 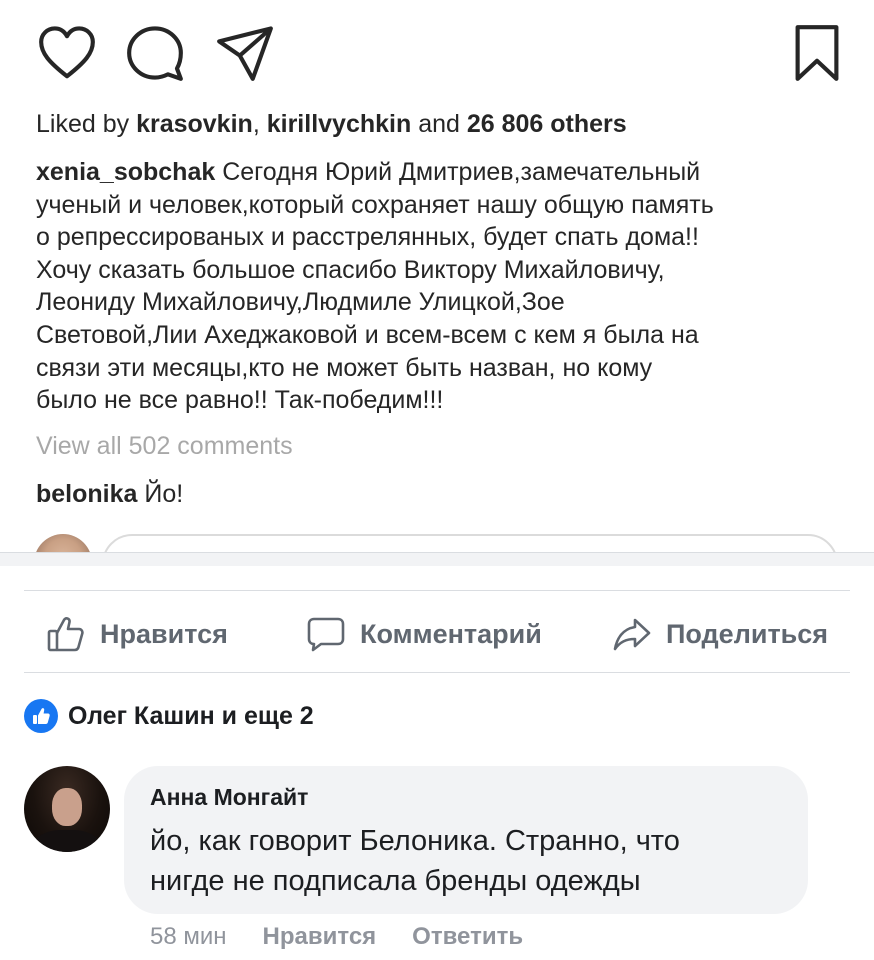 What do you see at coordinates (632, 634) in the screenshot?
I see `share-arrow-icon` at bounding box center [632, 634].